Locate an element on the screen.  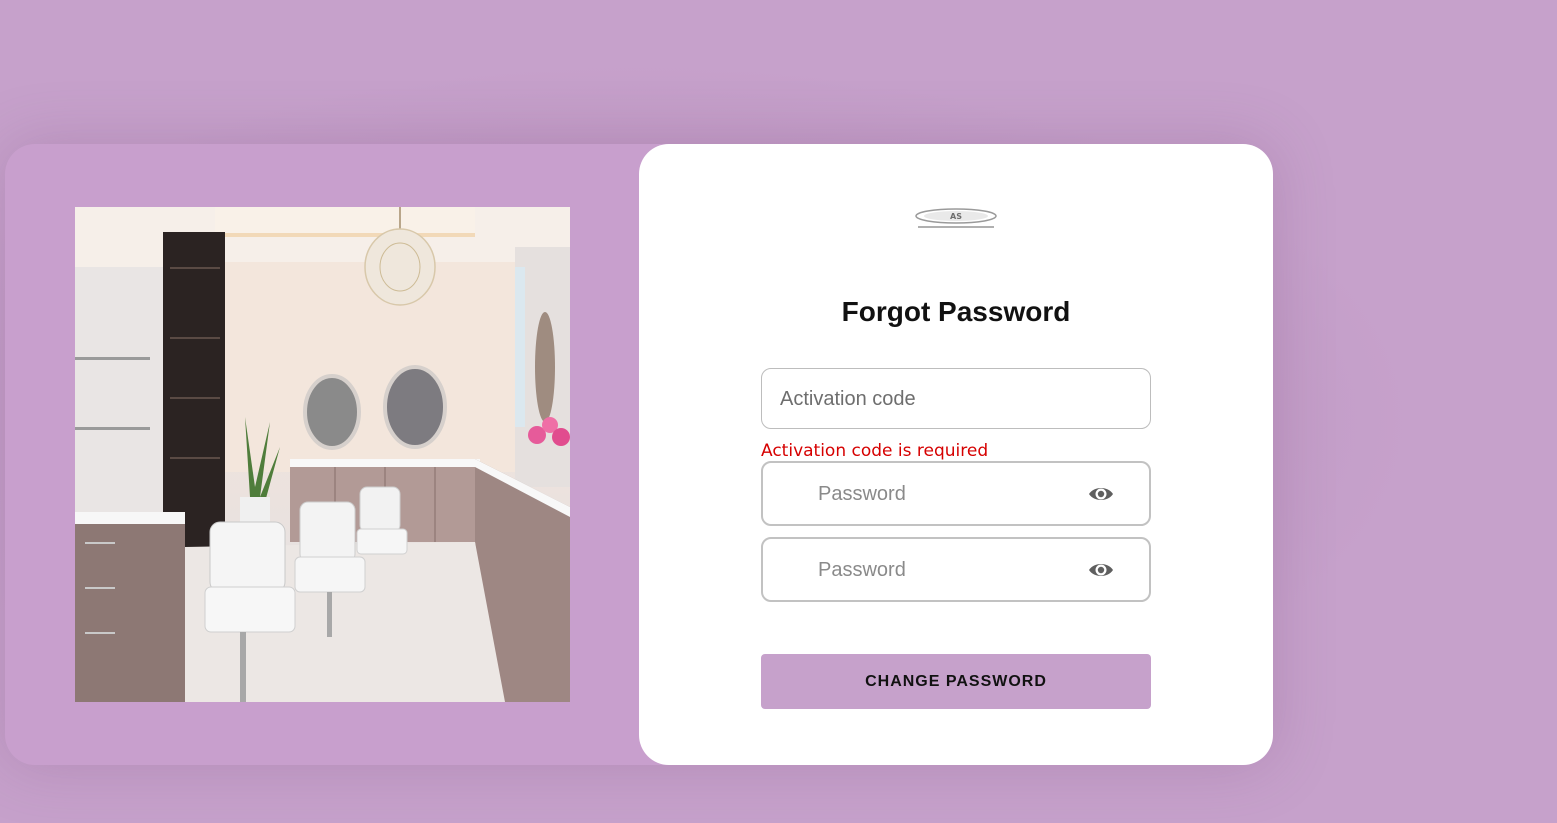
svg-text: AS is located at coordinates (956, 216).